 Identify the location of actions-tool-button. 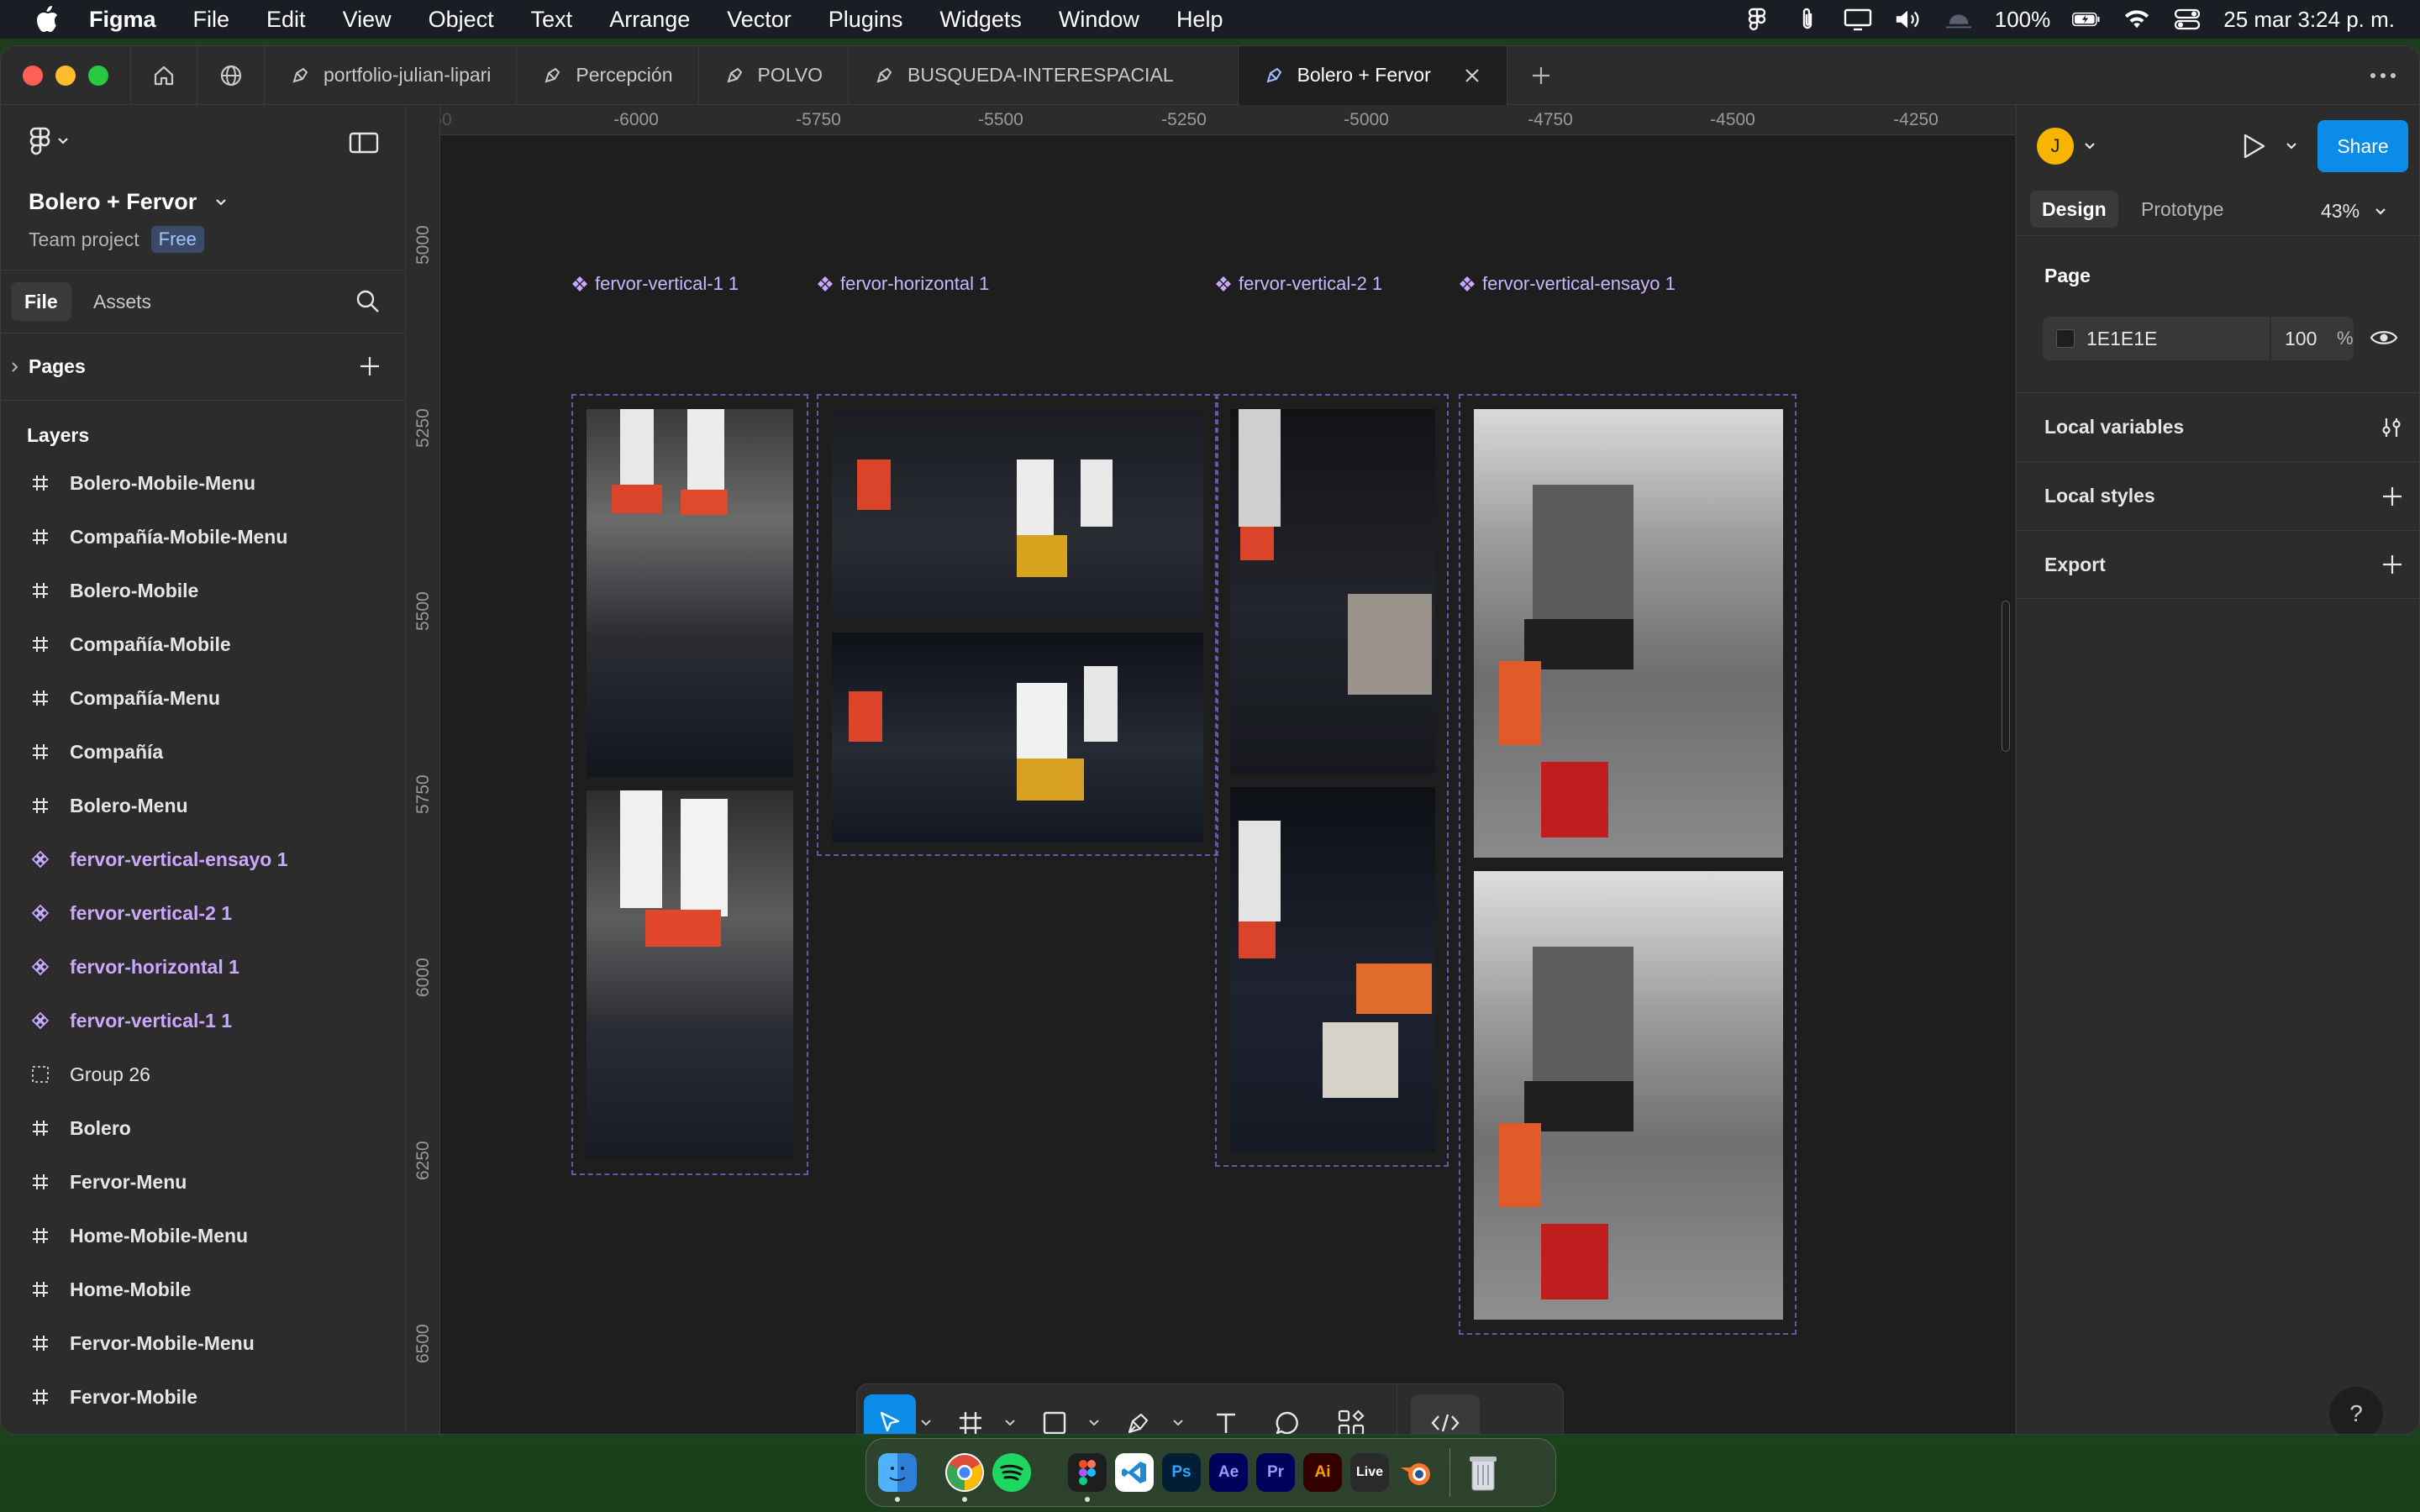
(1351, 1414).